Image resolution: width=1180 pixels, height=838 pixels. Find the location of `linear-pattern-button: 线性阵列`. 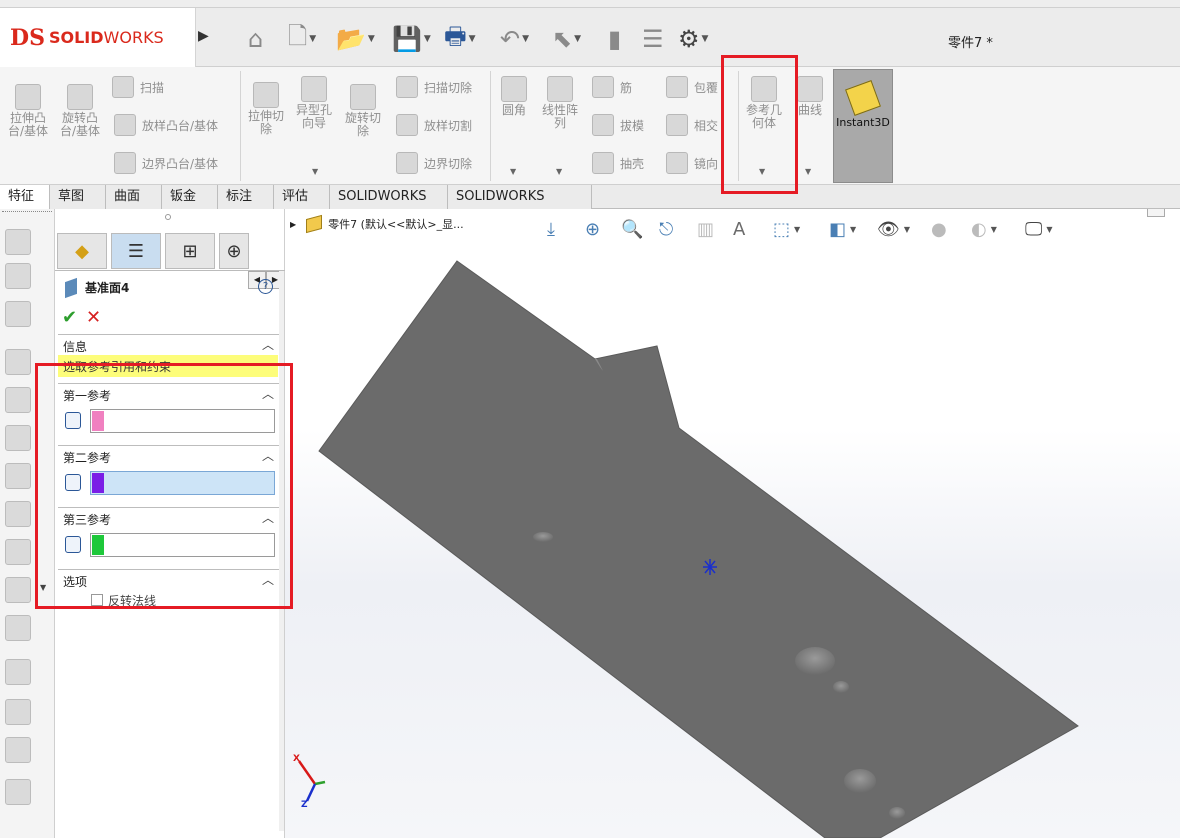

linear-pattern-button: 线性阵列 is located at coordinates (560, 103).